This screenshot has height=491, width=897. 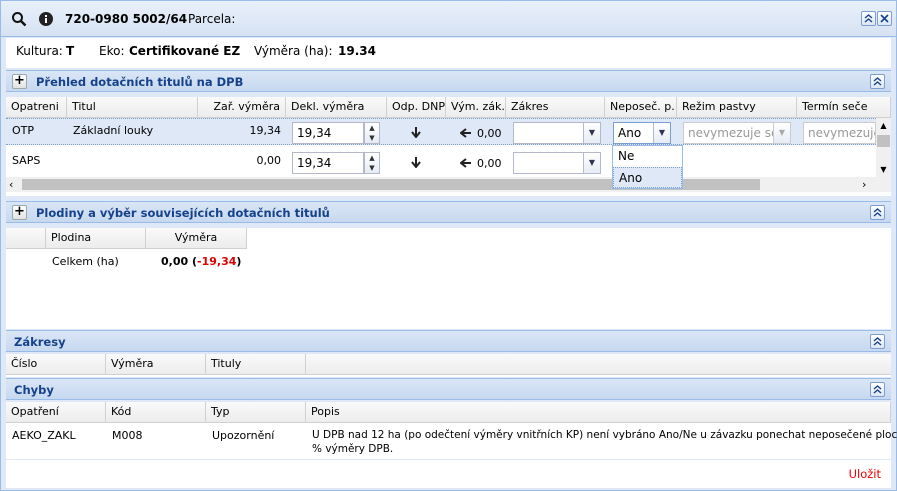 I want to click on close-icon, so click(x=884, y=18).